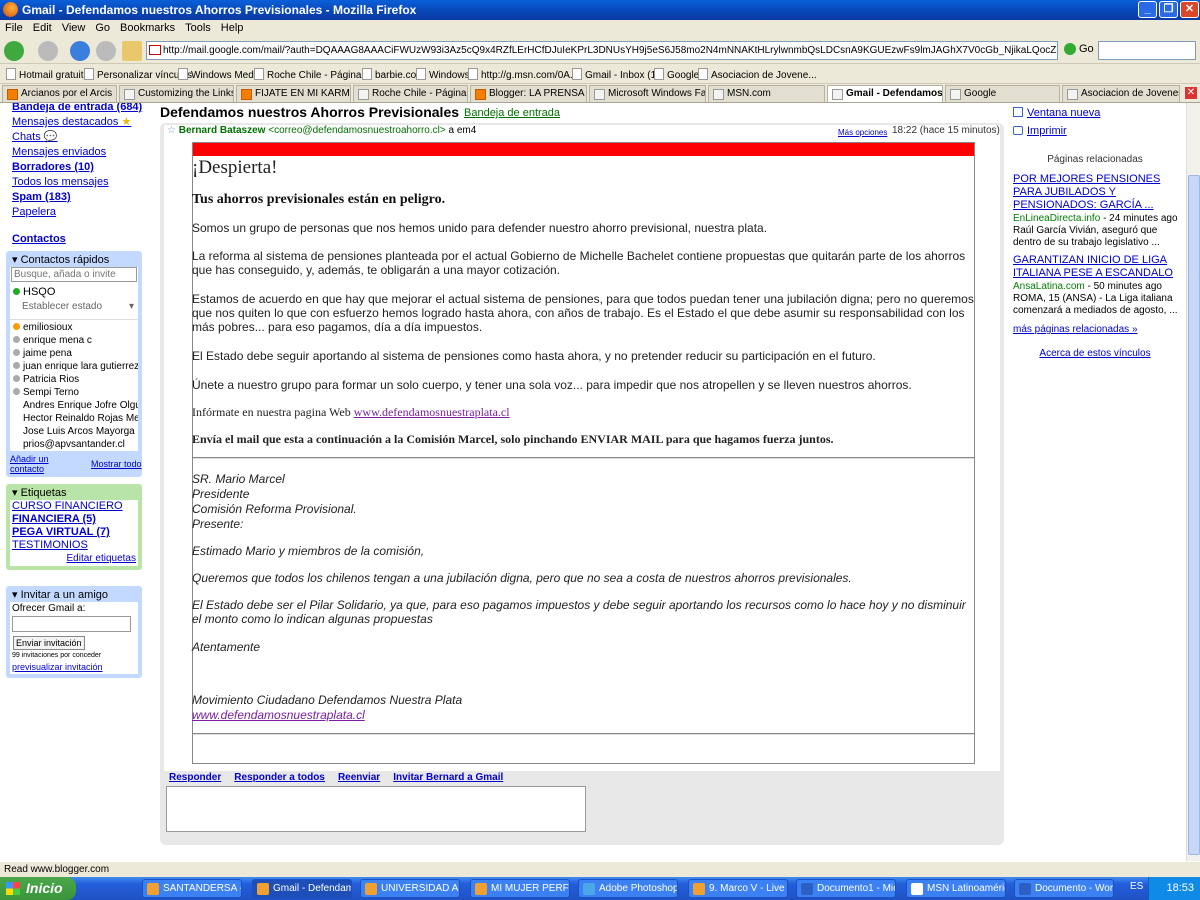 The image size is (1200, 900). Describe the element at coordinates (220, 74) in the screenshot. I see `bookmark-item: Windows Media` at that location.